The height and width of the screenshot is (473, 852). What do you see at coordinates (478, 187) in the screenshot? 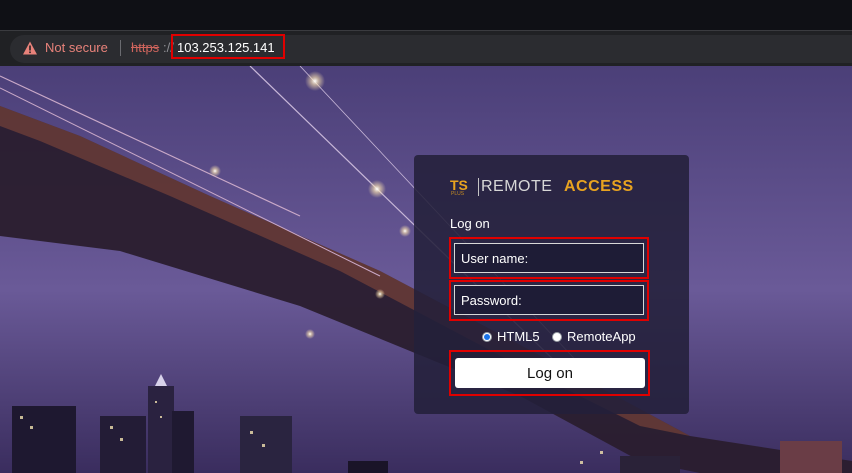
I see `logo-divider` at bounding box center [478, 187].